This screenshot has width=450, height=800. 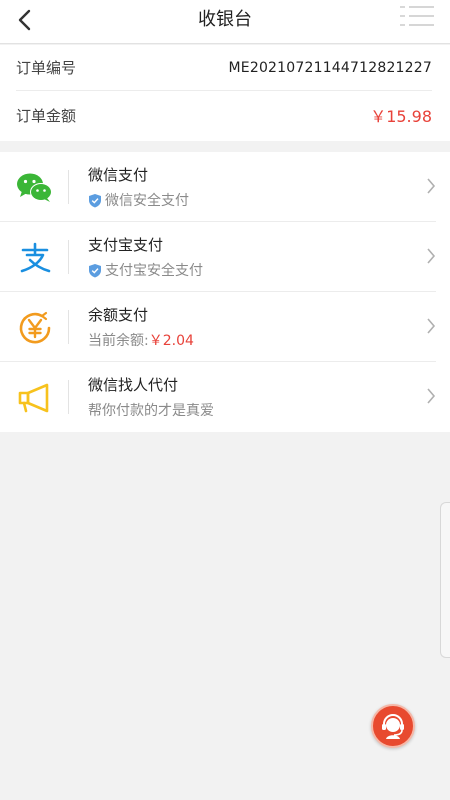 What do you see at coordinates (225, 257) in the screenshot?
I see `payment-option-alipay: 支付宝支付 支付宝安全支付` at bounding box center [225, 257].